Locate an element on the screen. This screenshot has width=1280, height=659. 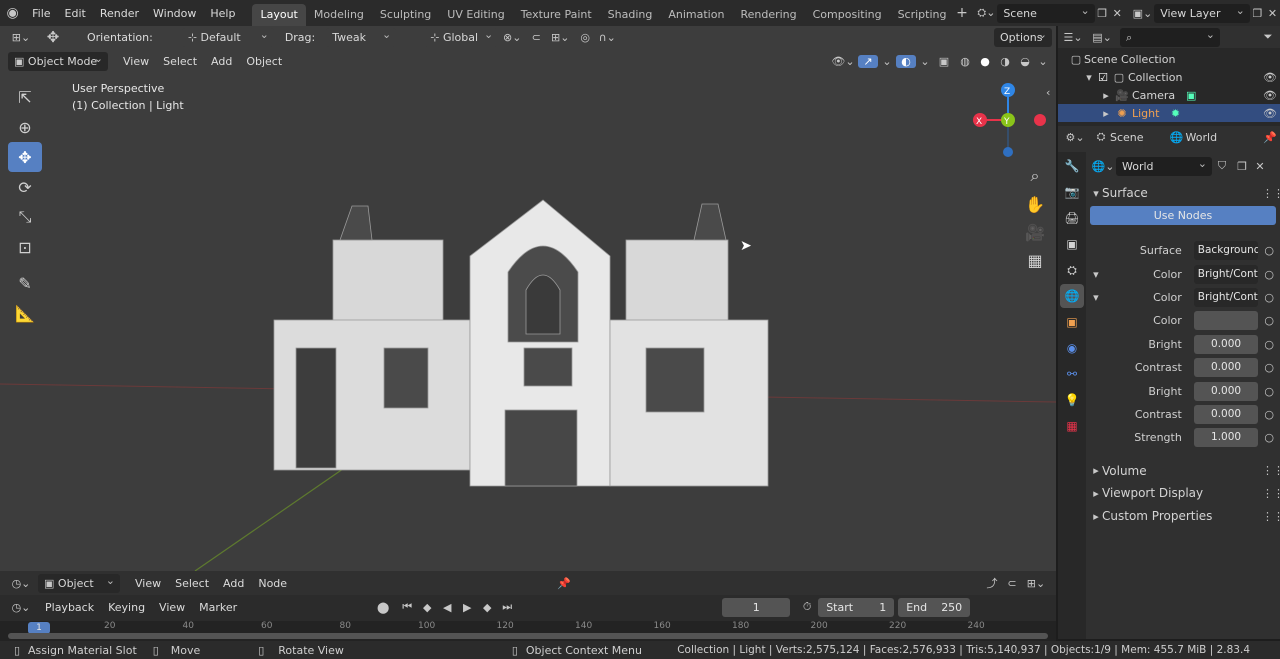
menu-edit: Edit is located at coordinates (75, 13).